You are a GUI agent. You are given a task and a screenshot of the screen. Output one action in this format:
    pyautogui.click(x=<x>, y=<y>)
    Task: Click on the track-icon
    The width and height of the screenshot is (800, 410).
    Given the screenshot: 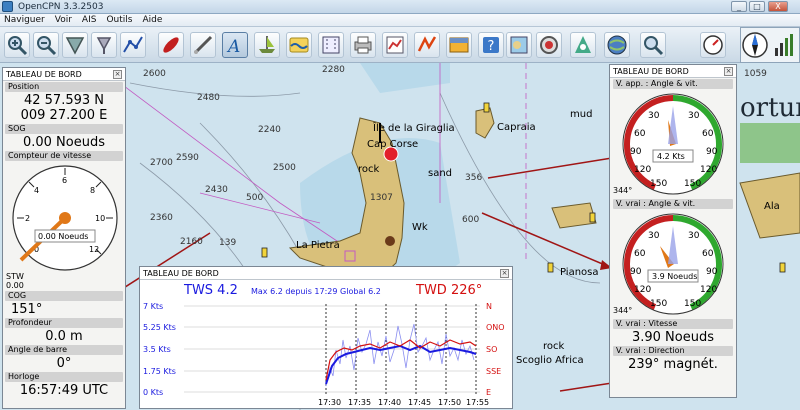 What is the action you would take?
    pyautogui.click(x=427, y=45)
    